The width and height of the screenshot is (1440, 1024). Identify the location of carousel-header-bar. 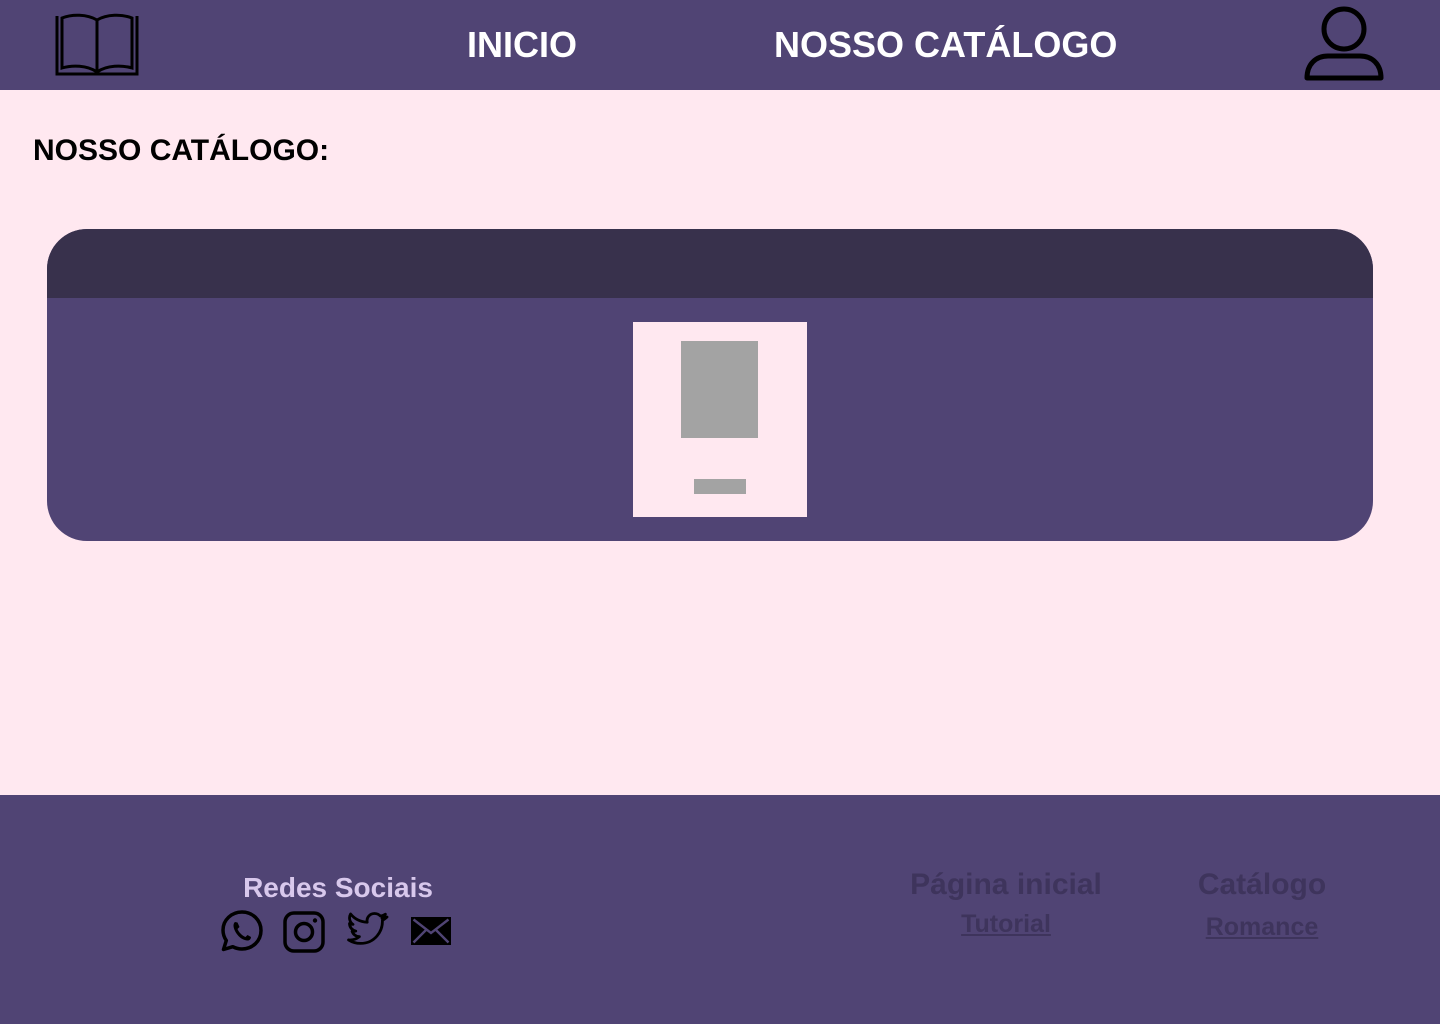
(710, 263).